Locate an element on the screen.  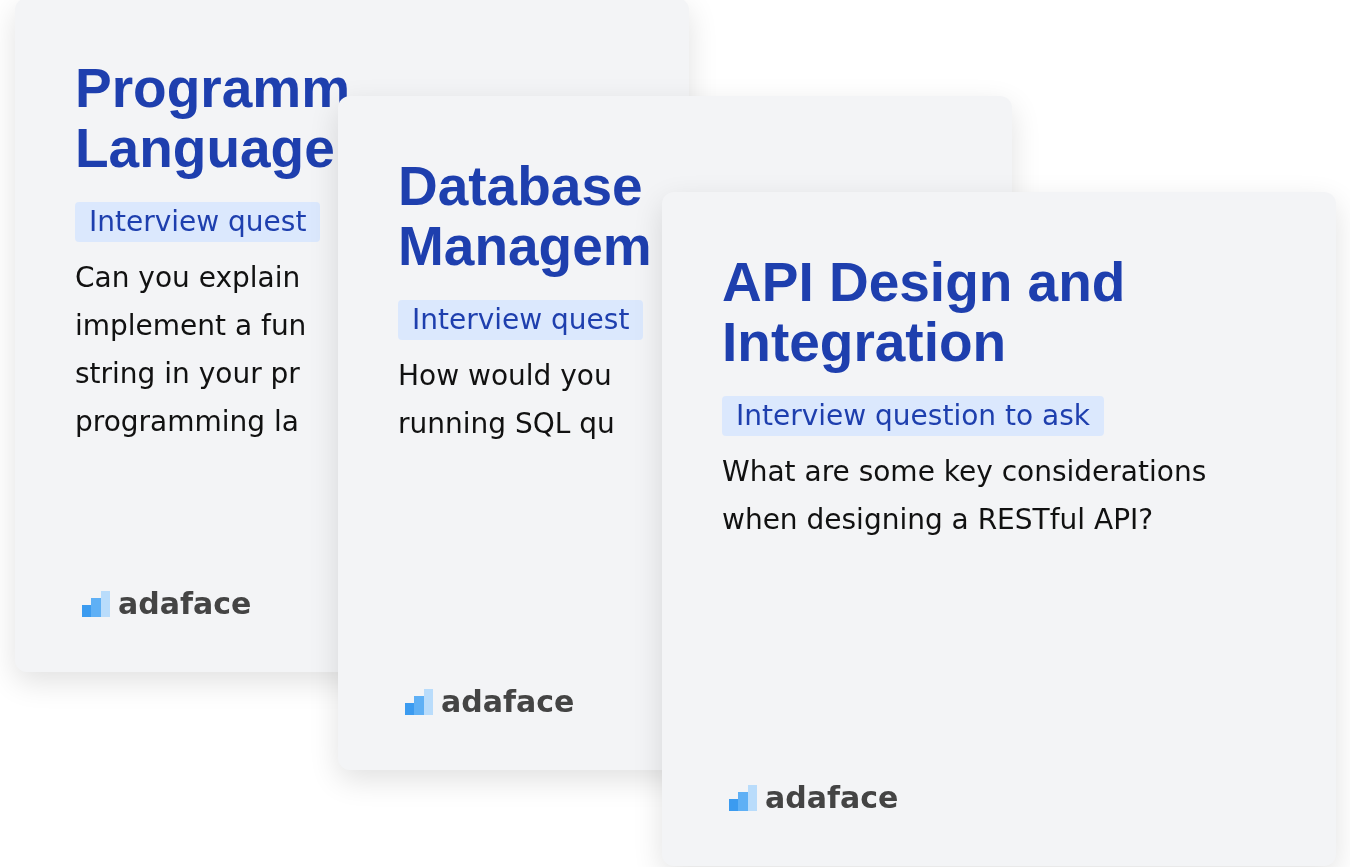
card-title: Database is located at coordinates (520, 186).